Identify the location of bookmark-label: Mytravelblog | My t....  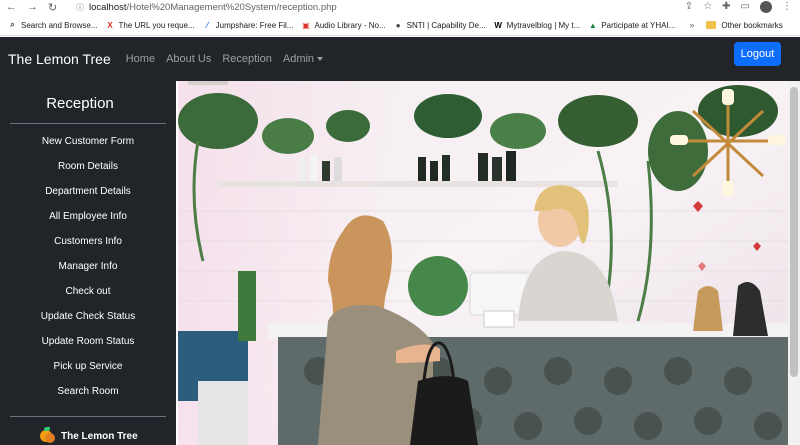
(543, 25).